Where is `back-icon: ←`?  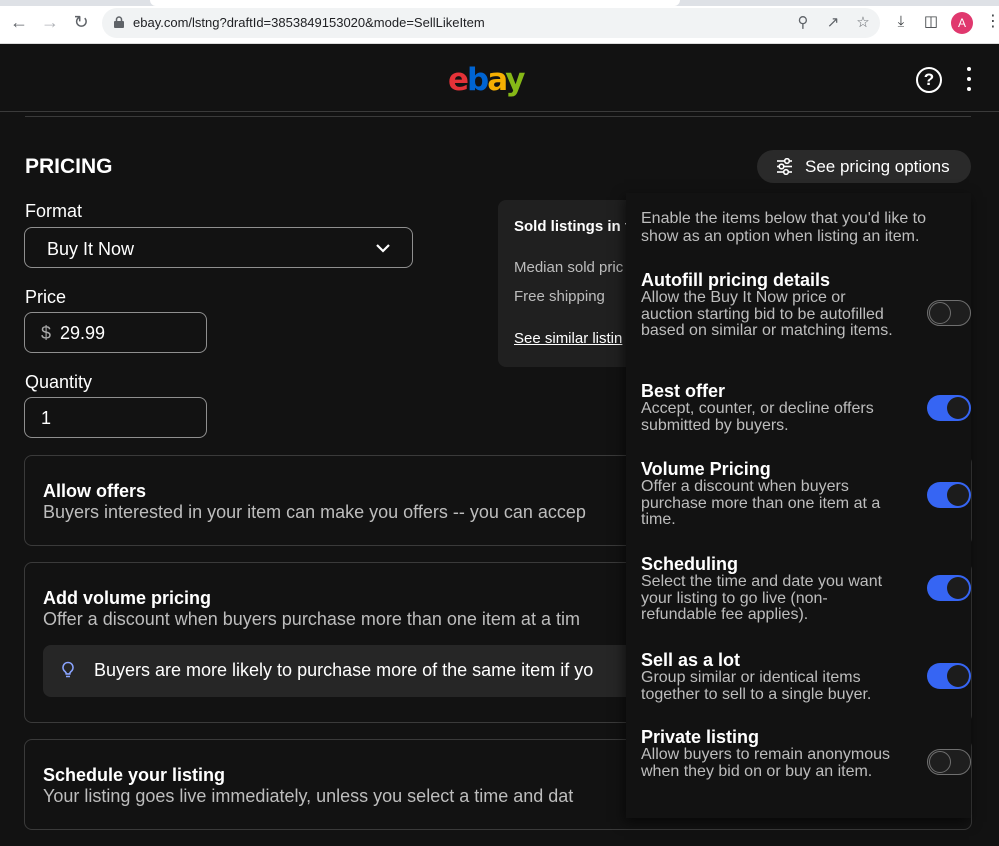
back-icon: ← is located at coordinates (19, 22).